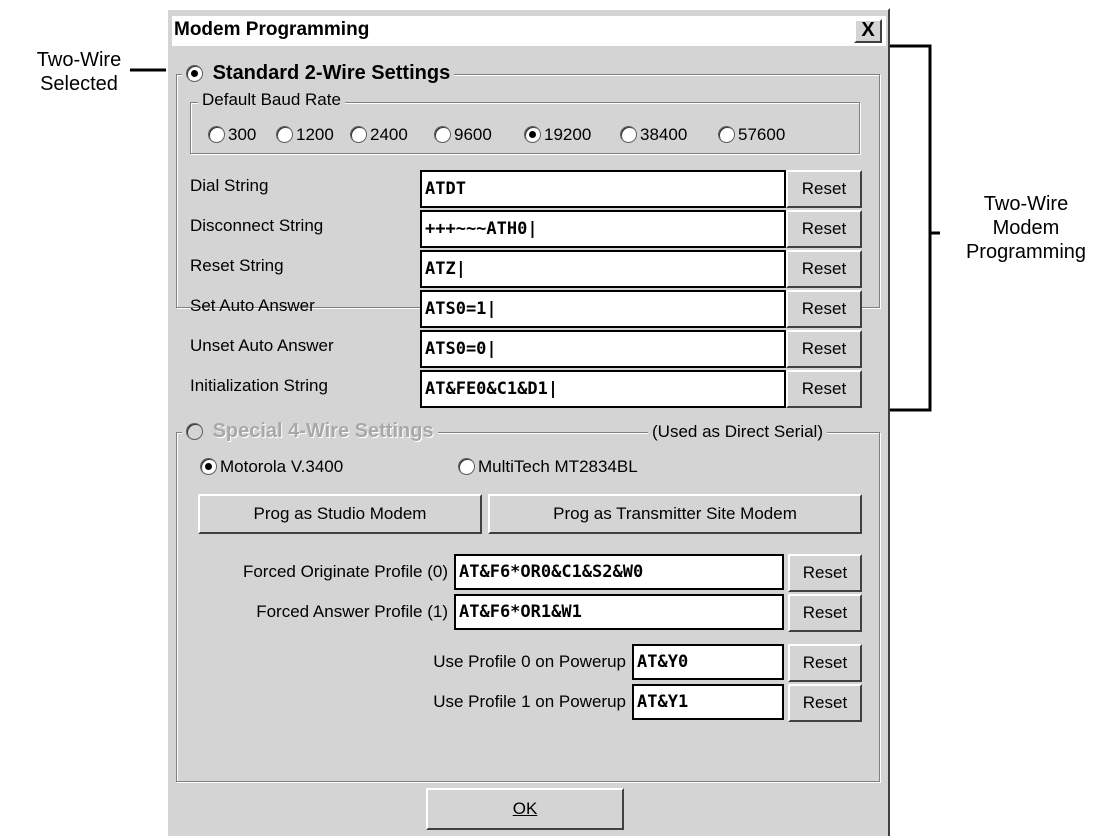 The width and height of the screenshot is (1115, 836). What do you see at coordinates (262, 345) in the screenshot?
I see `setting-label: Unset Auto Answer` at bounding box center [262, 345].